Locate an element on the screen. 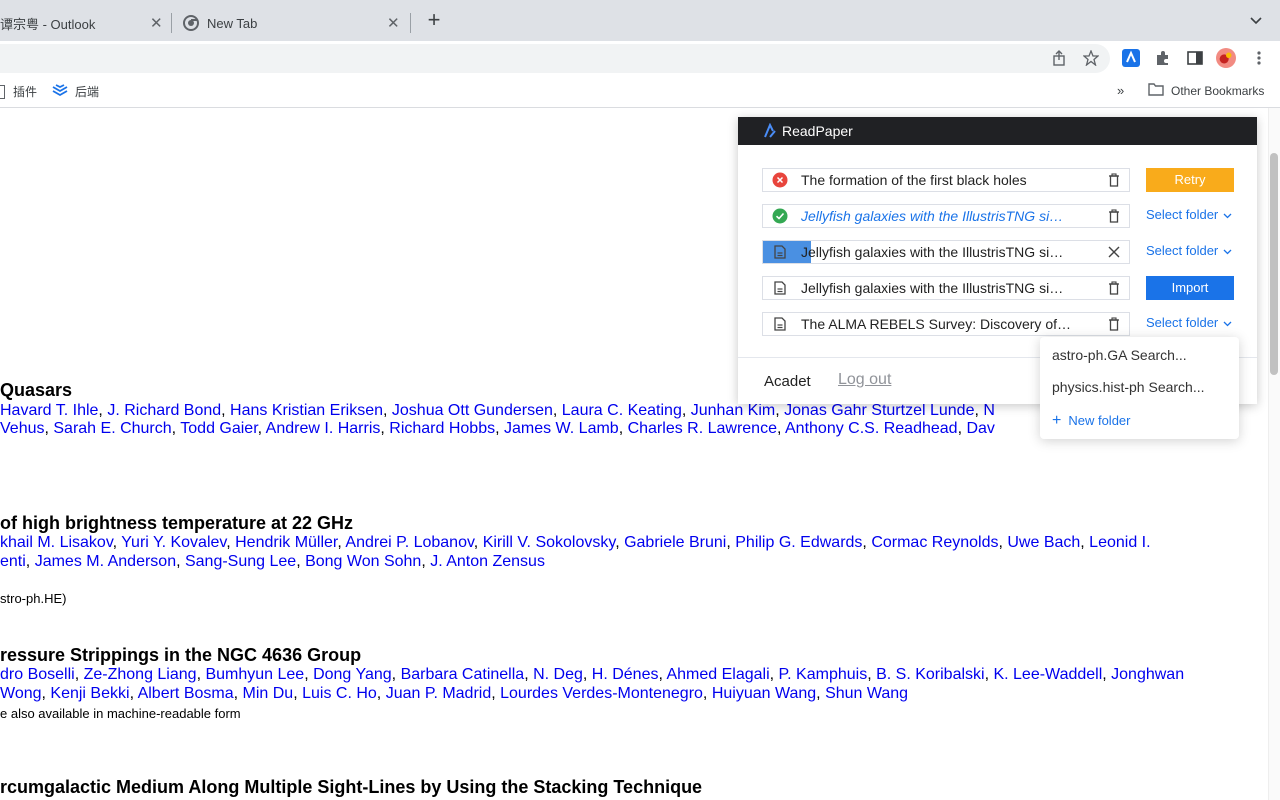 The image size is (1280, 800). author-link: B. S. Koribalski is located at coordinates (930, 674).